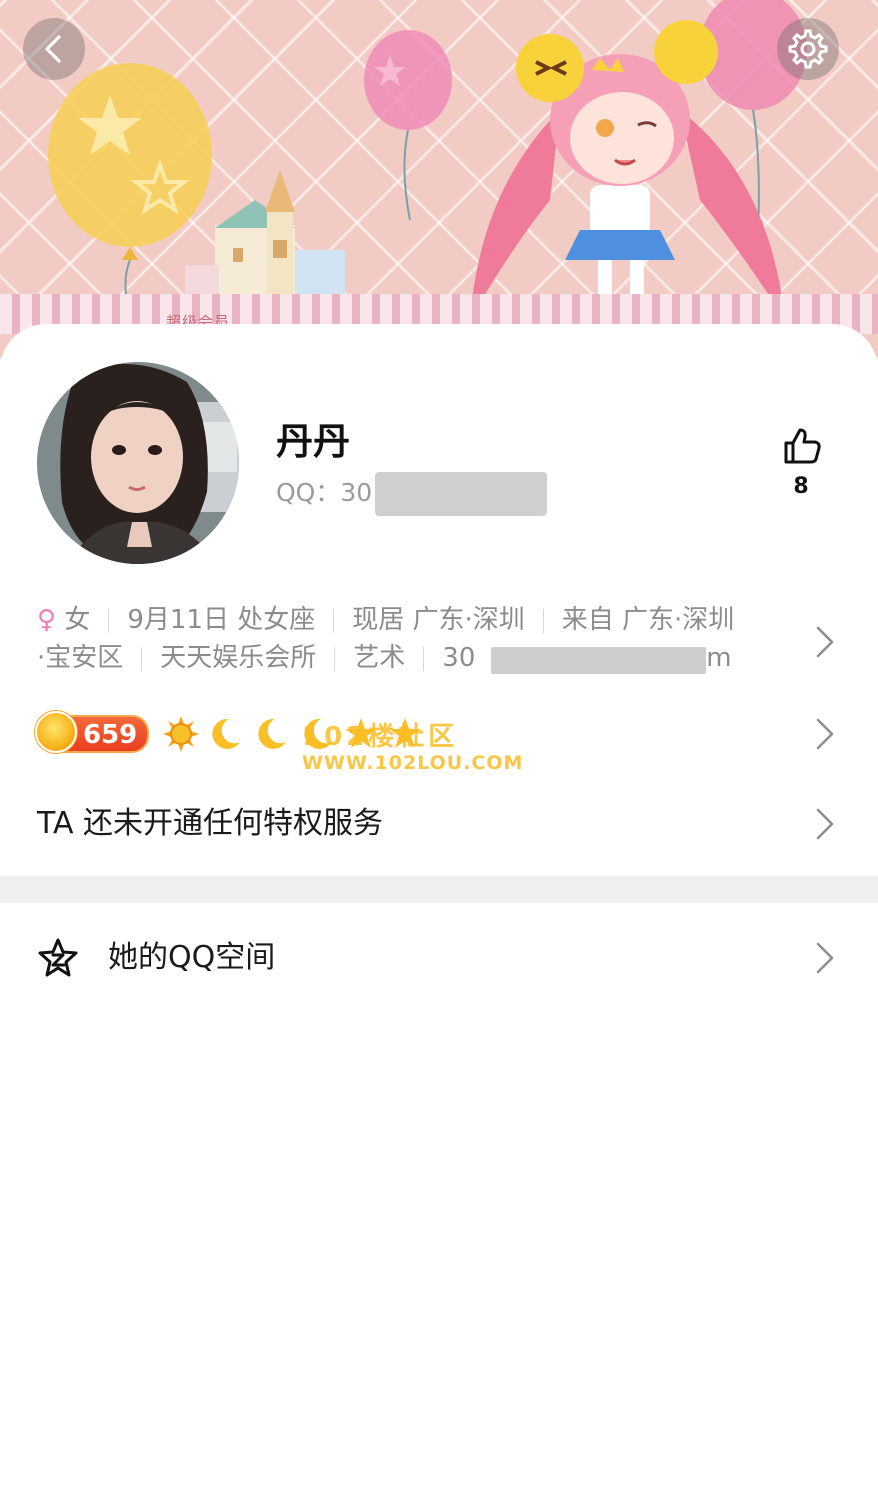 This screenshot has width=878, height=1500. What do you see at coordinates (47, 620) in the screenshot?
I see `female-icon: ♀` at bounding box center [47, 620].